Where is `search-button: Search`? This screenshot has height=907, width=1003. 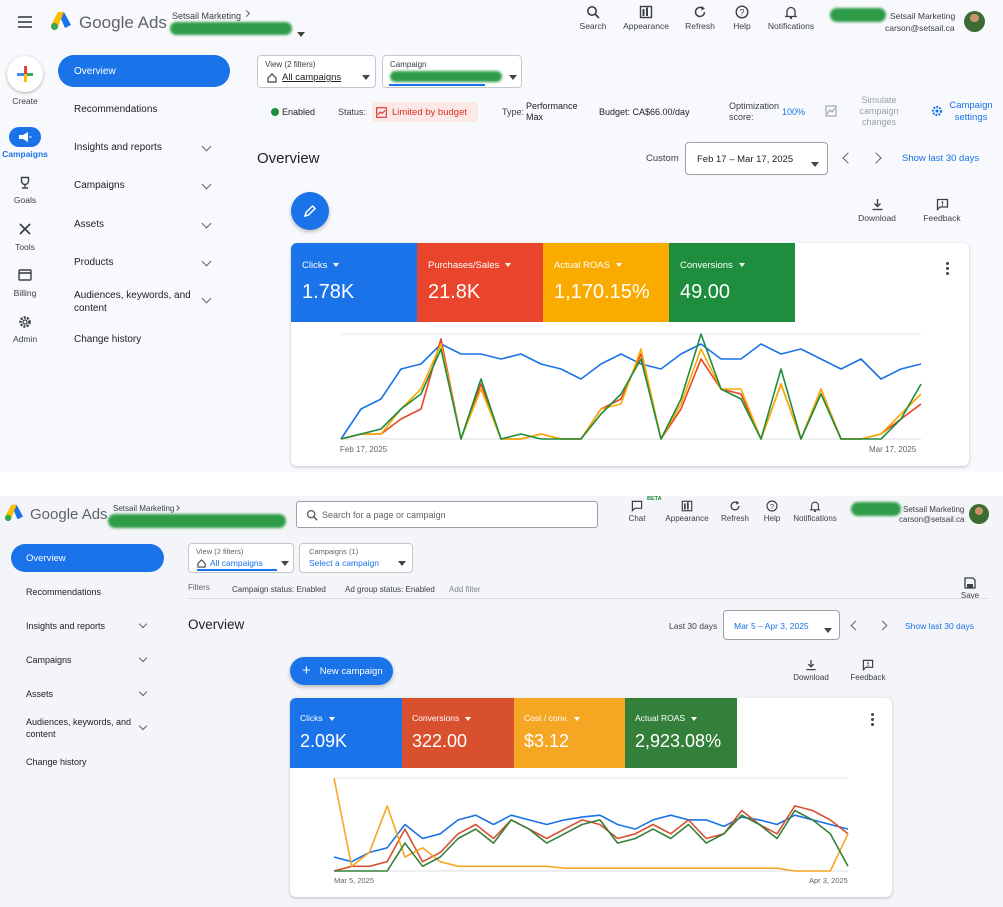 search-button: Search is located at coordinates (593, 18).